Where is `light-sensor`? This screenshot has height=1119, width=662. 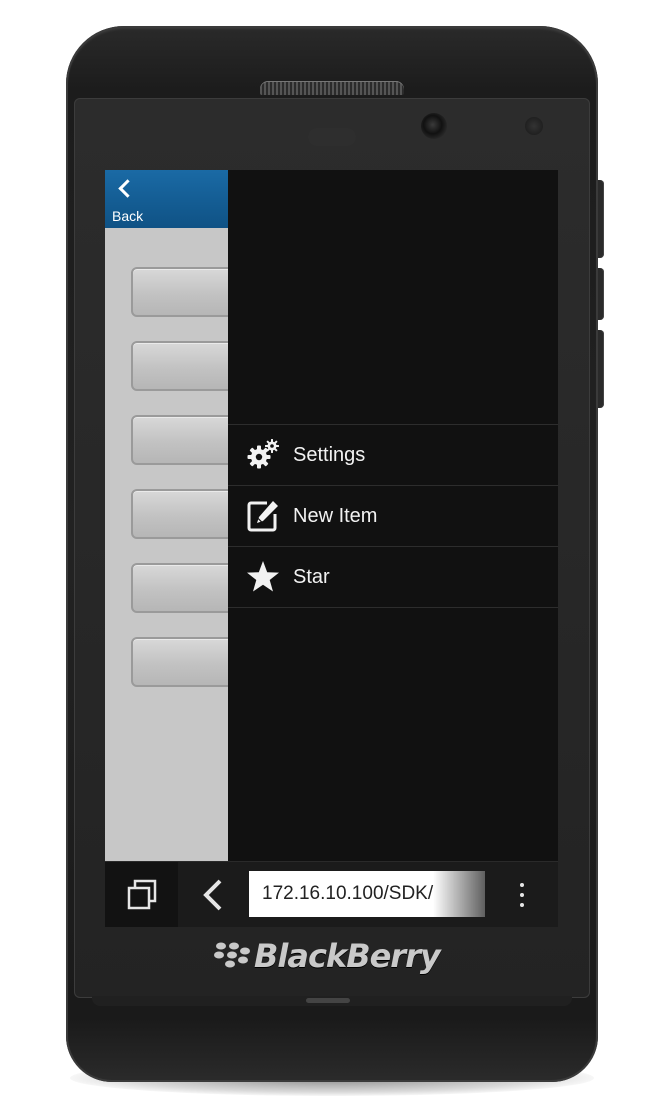
light-sensor is located at coordinates (534, 126).